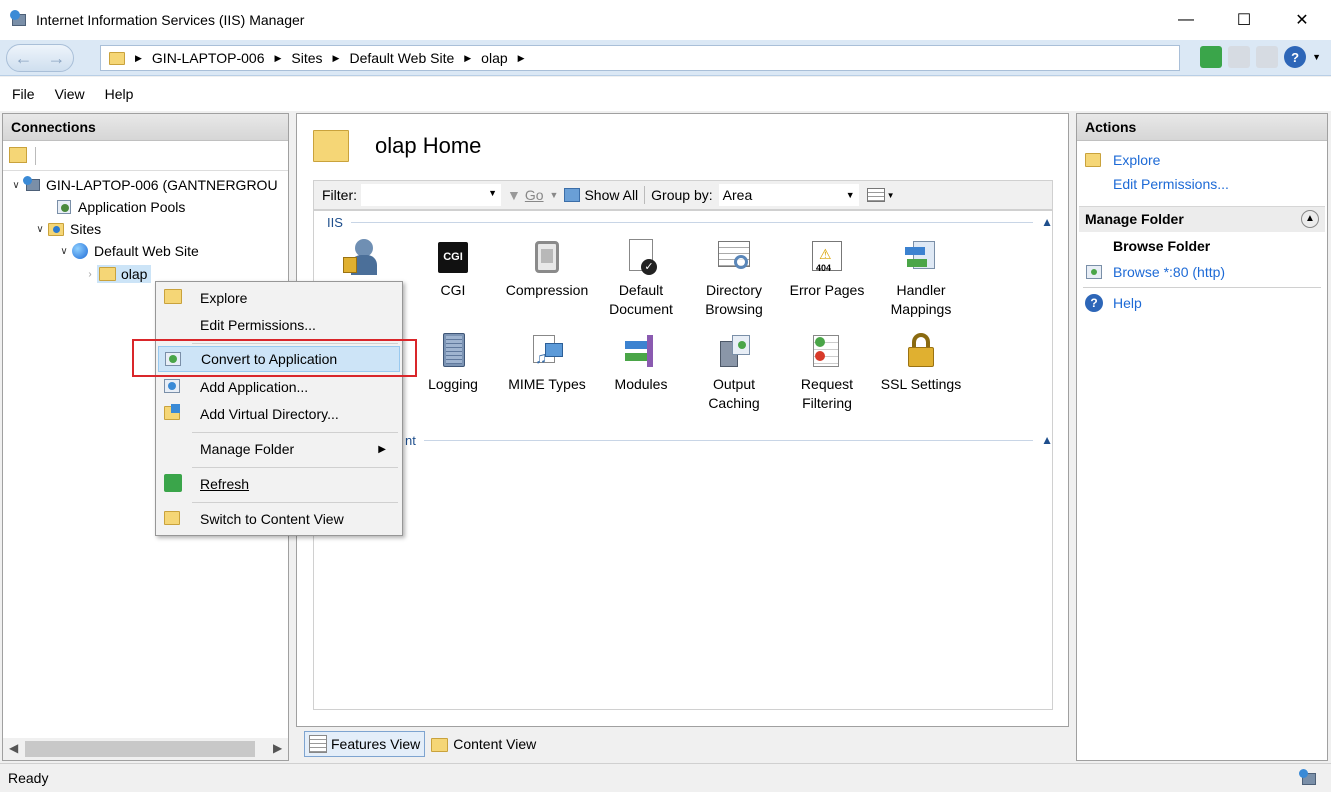 This screenshot has height=792, width=1331. I want to click on iis-app-icon, so click(20, 20).